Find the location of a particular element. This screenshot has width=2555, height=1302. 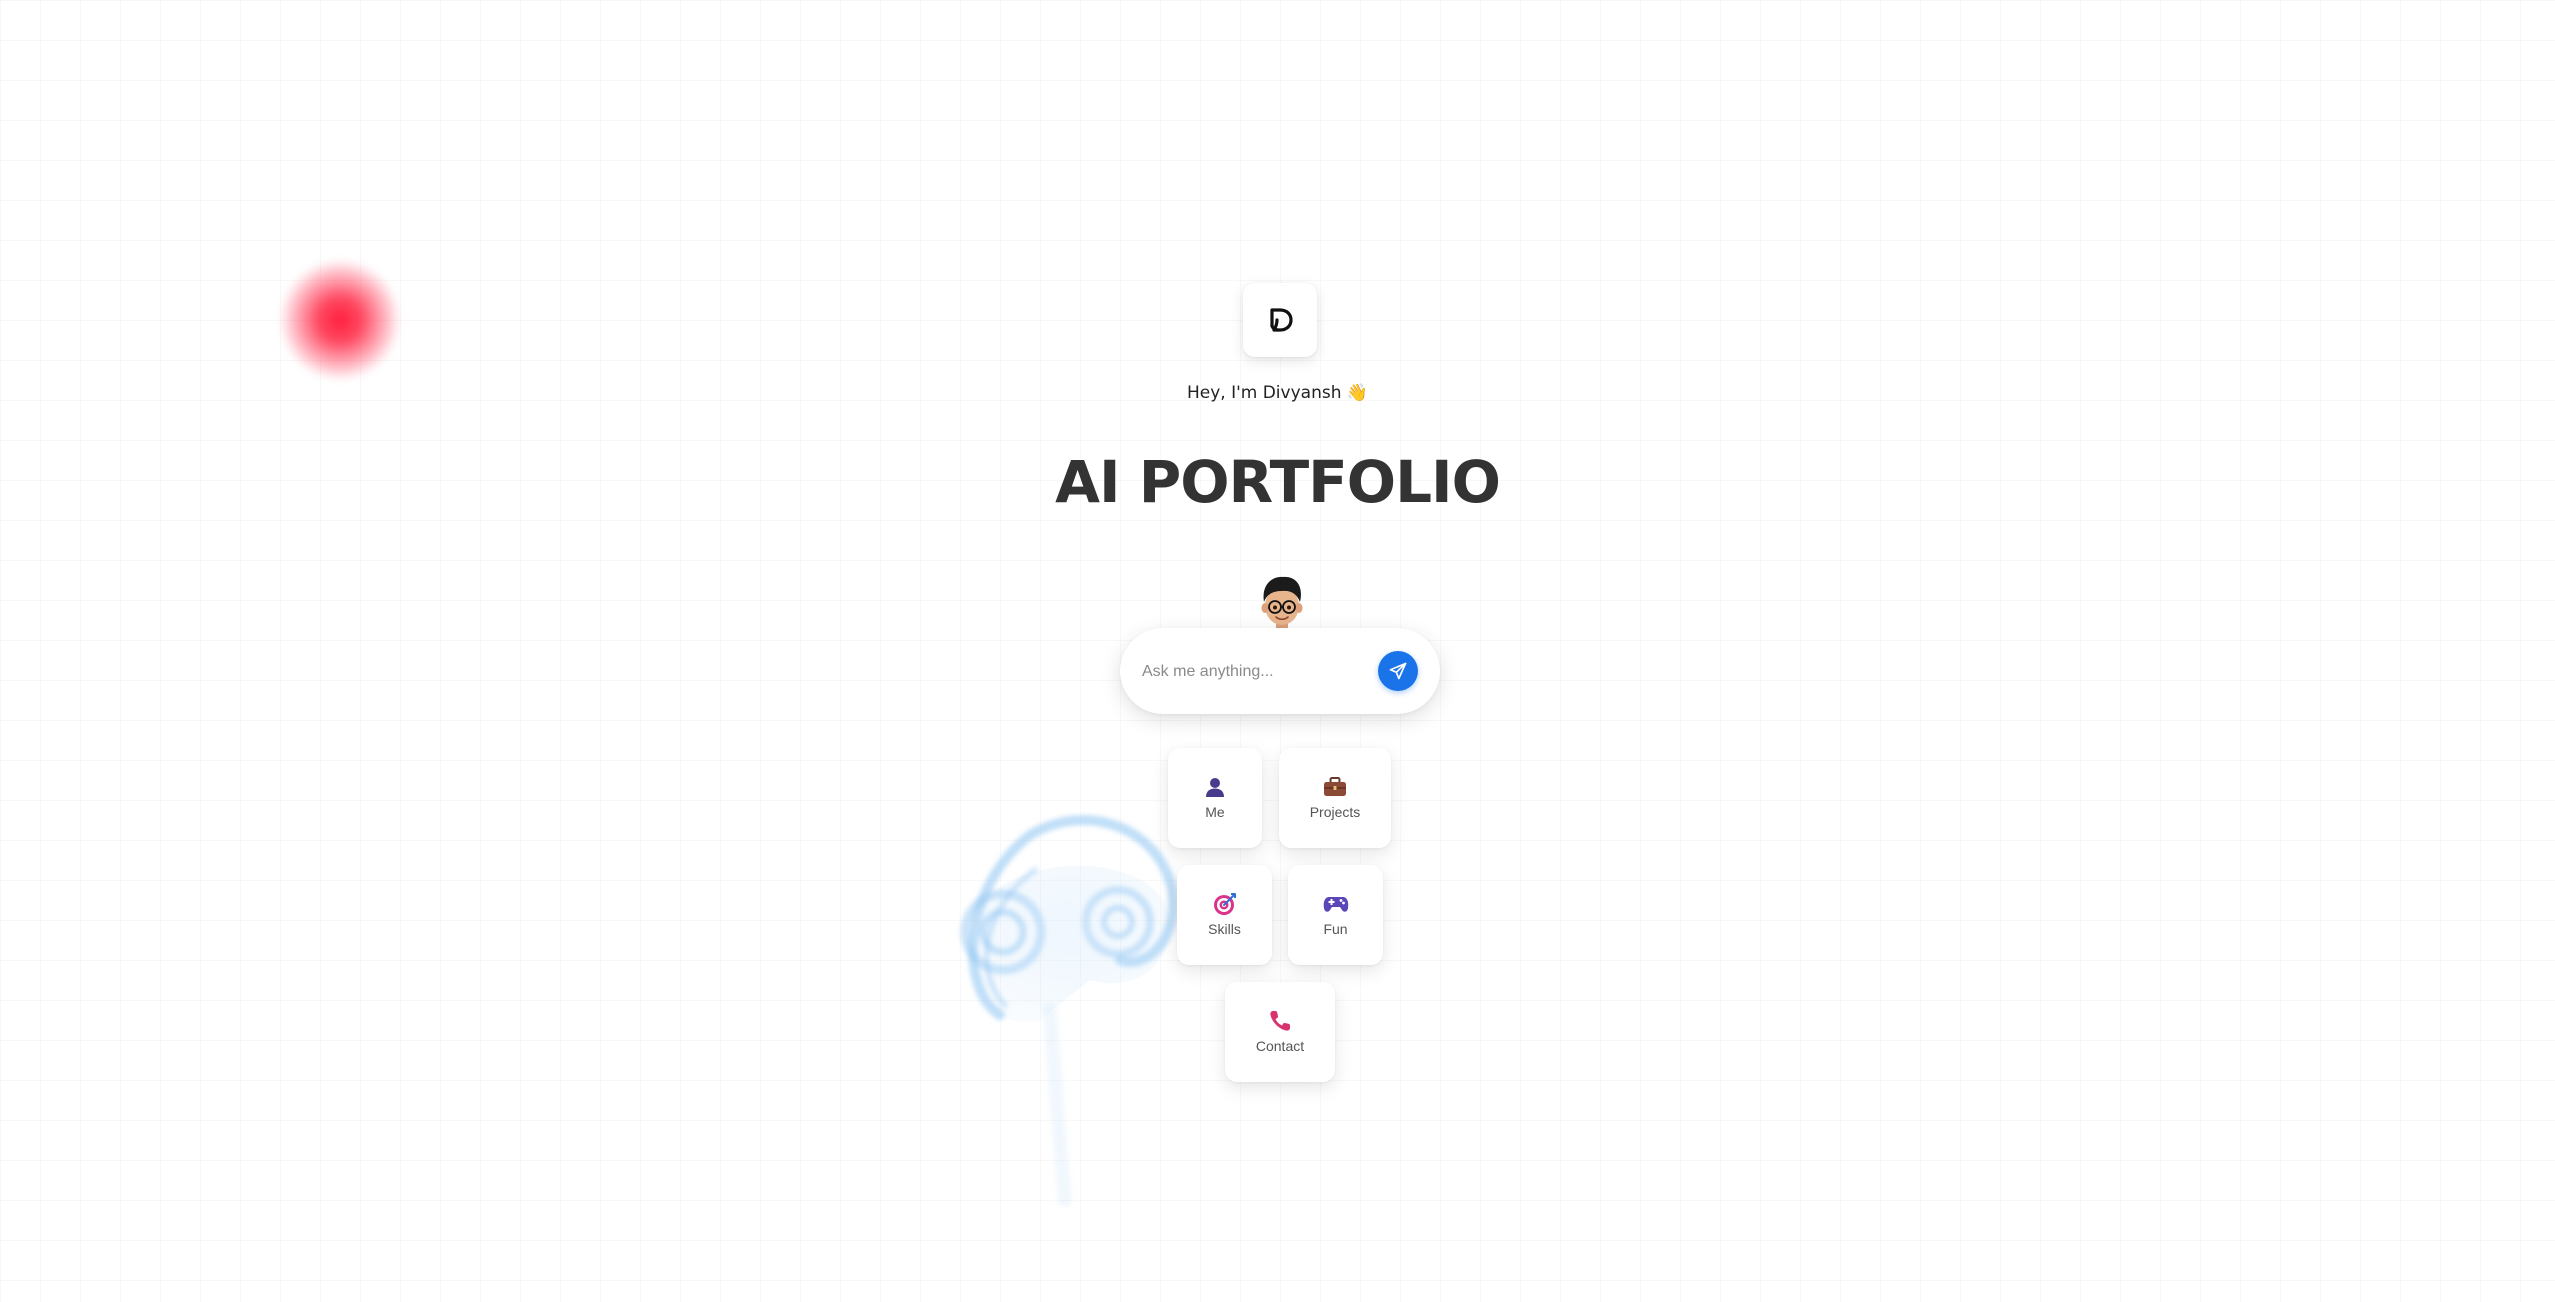

chat-input-bar is located at coordinates (1280, 671).